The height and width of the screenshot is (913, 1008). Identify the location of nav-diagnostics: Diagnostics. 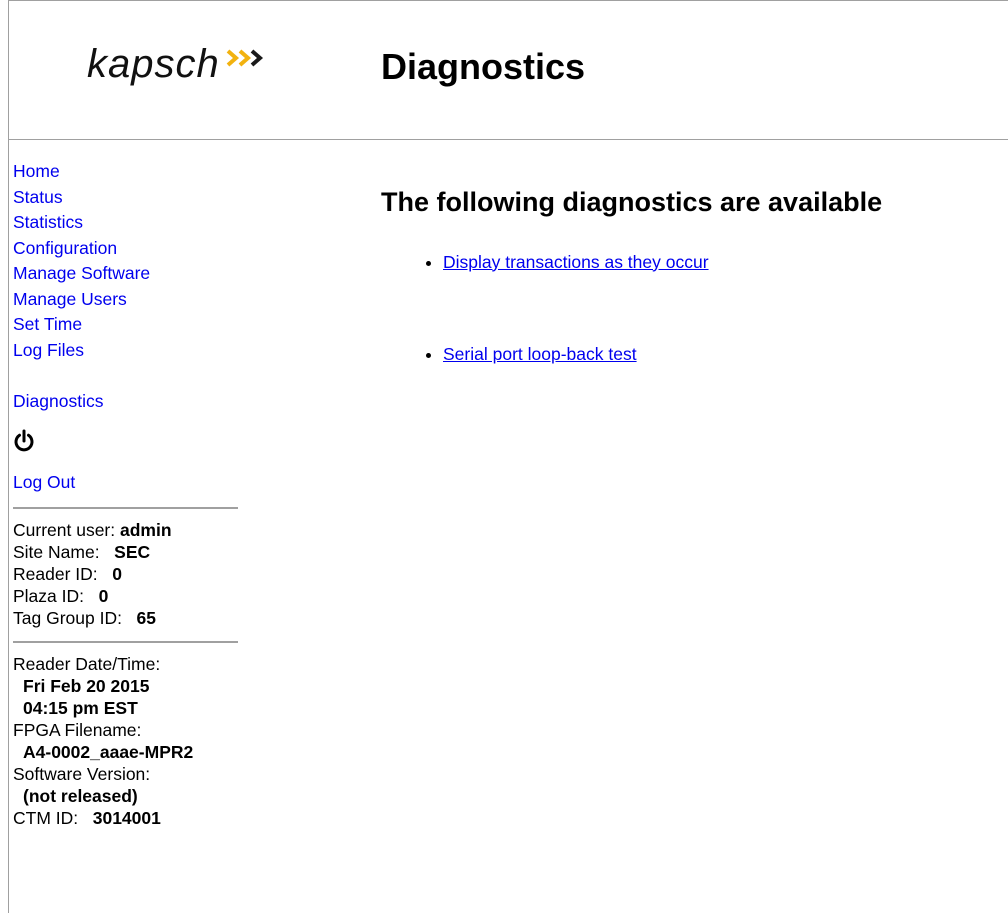
(126, 402).